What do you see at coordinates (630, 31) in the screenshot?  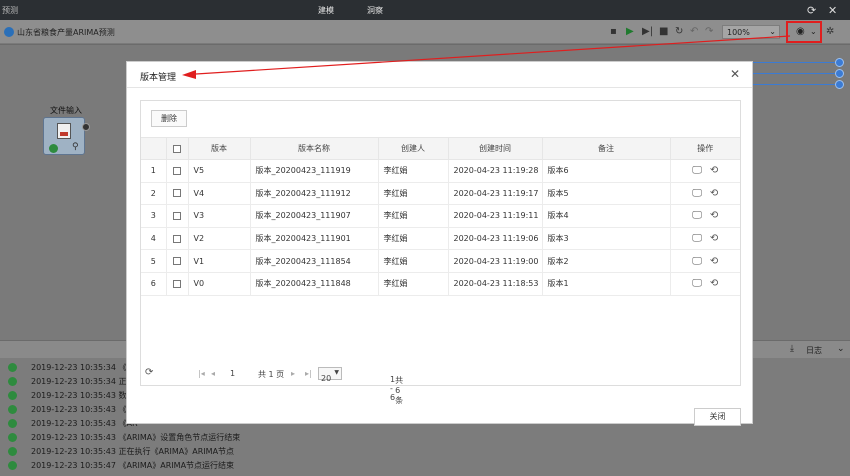 I see `run-icon: ▶` at bounding box center [630, 31].